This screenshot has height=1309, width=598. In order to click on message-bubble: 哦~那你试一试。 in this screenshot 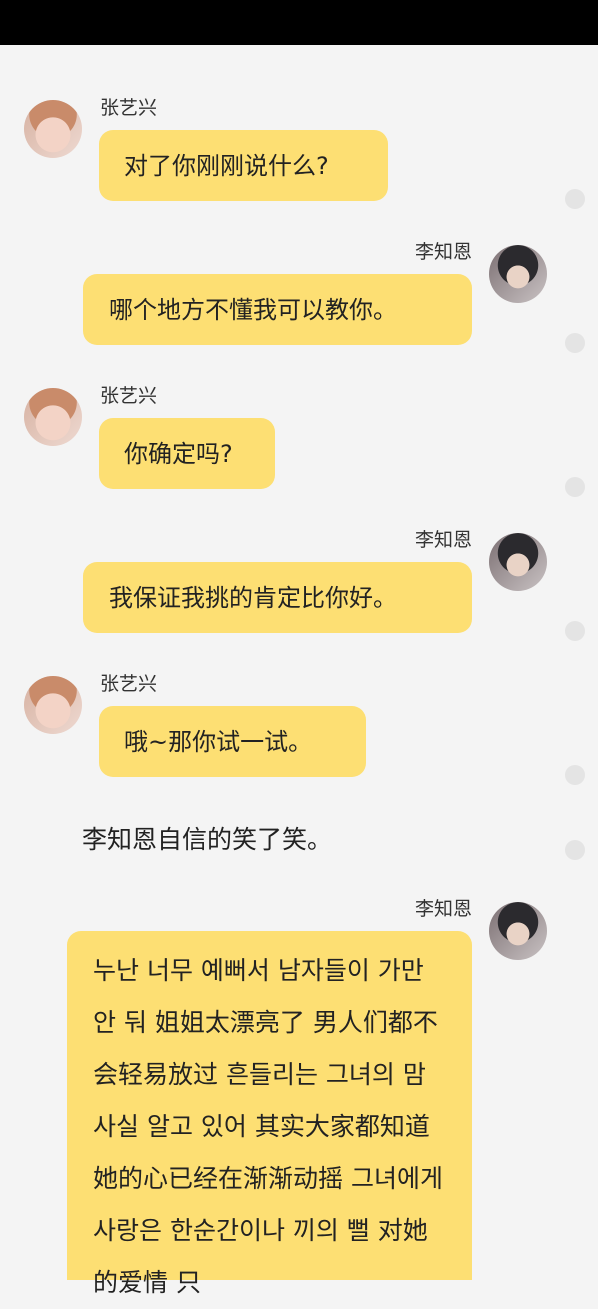, I will do `click(232, 741)`.